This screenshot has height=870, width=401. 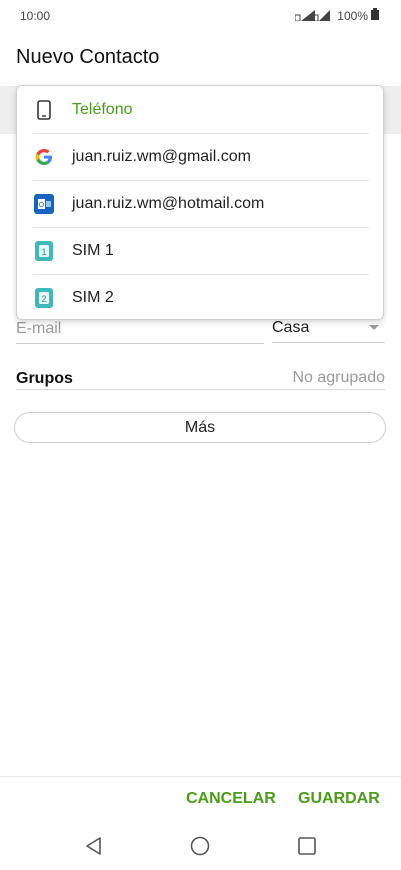 I want to click on more-button: Más, so click(x=200, y=427).